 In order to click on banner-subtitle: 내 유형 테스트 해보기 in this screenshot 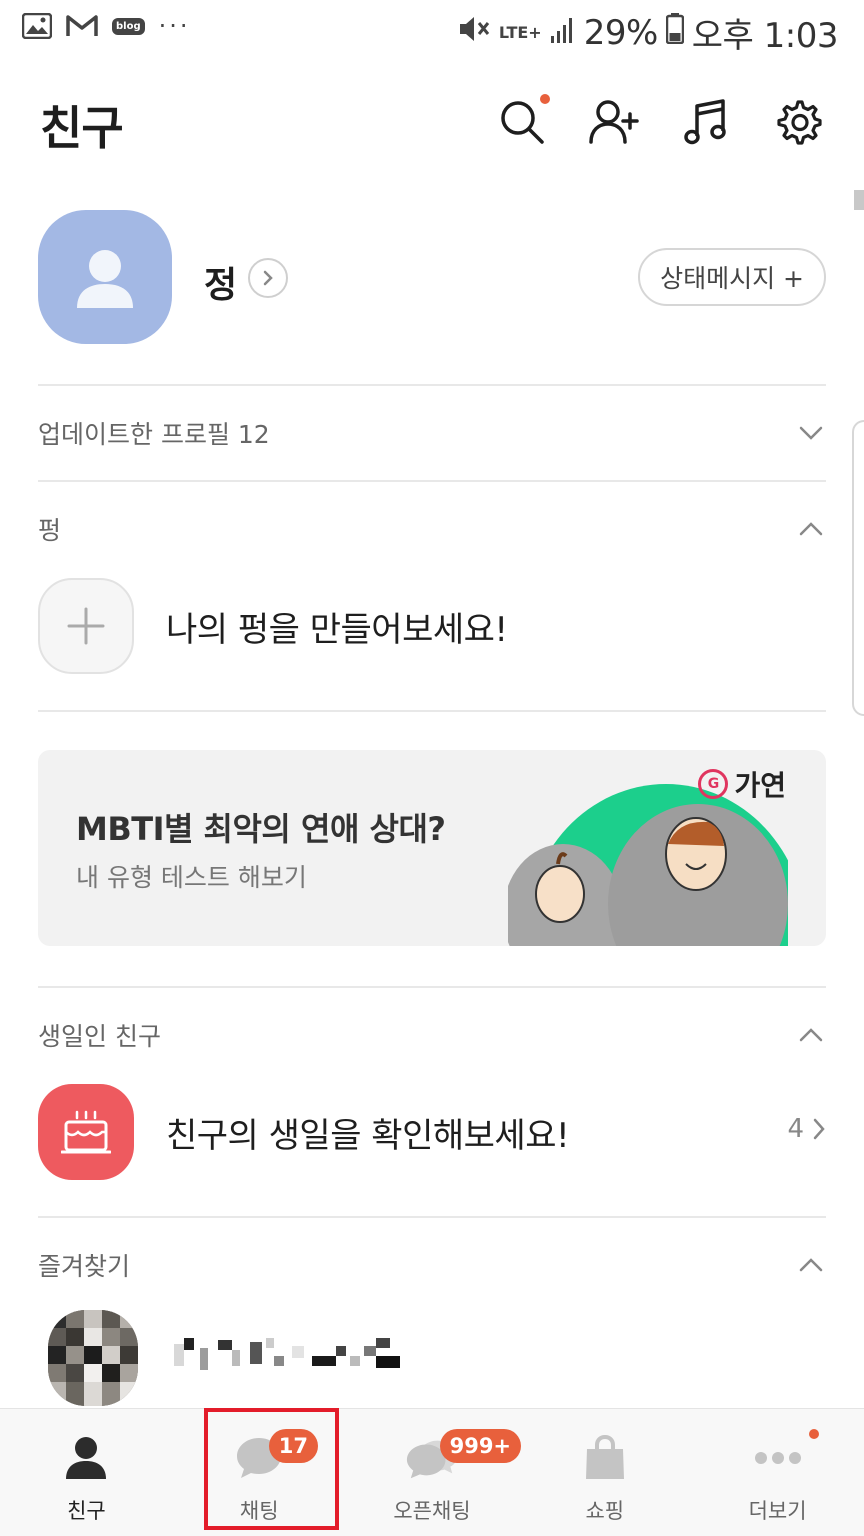, I will do `click(191, 877)`.